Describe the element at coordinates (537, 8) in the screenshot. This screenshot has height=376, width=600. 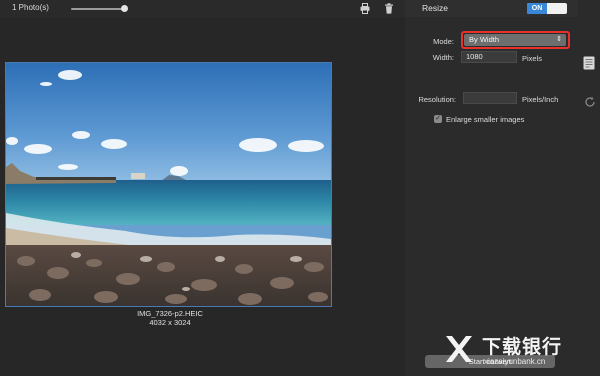
I see `resize-toggle-label: ON` at that location.